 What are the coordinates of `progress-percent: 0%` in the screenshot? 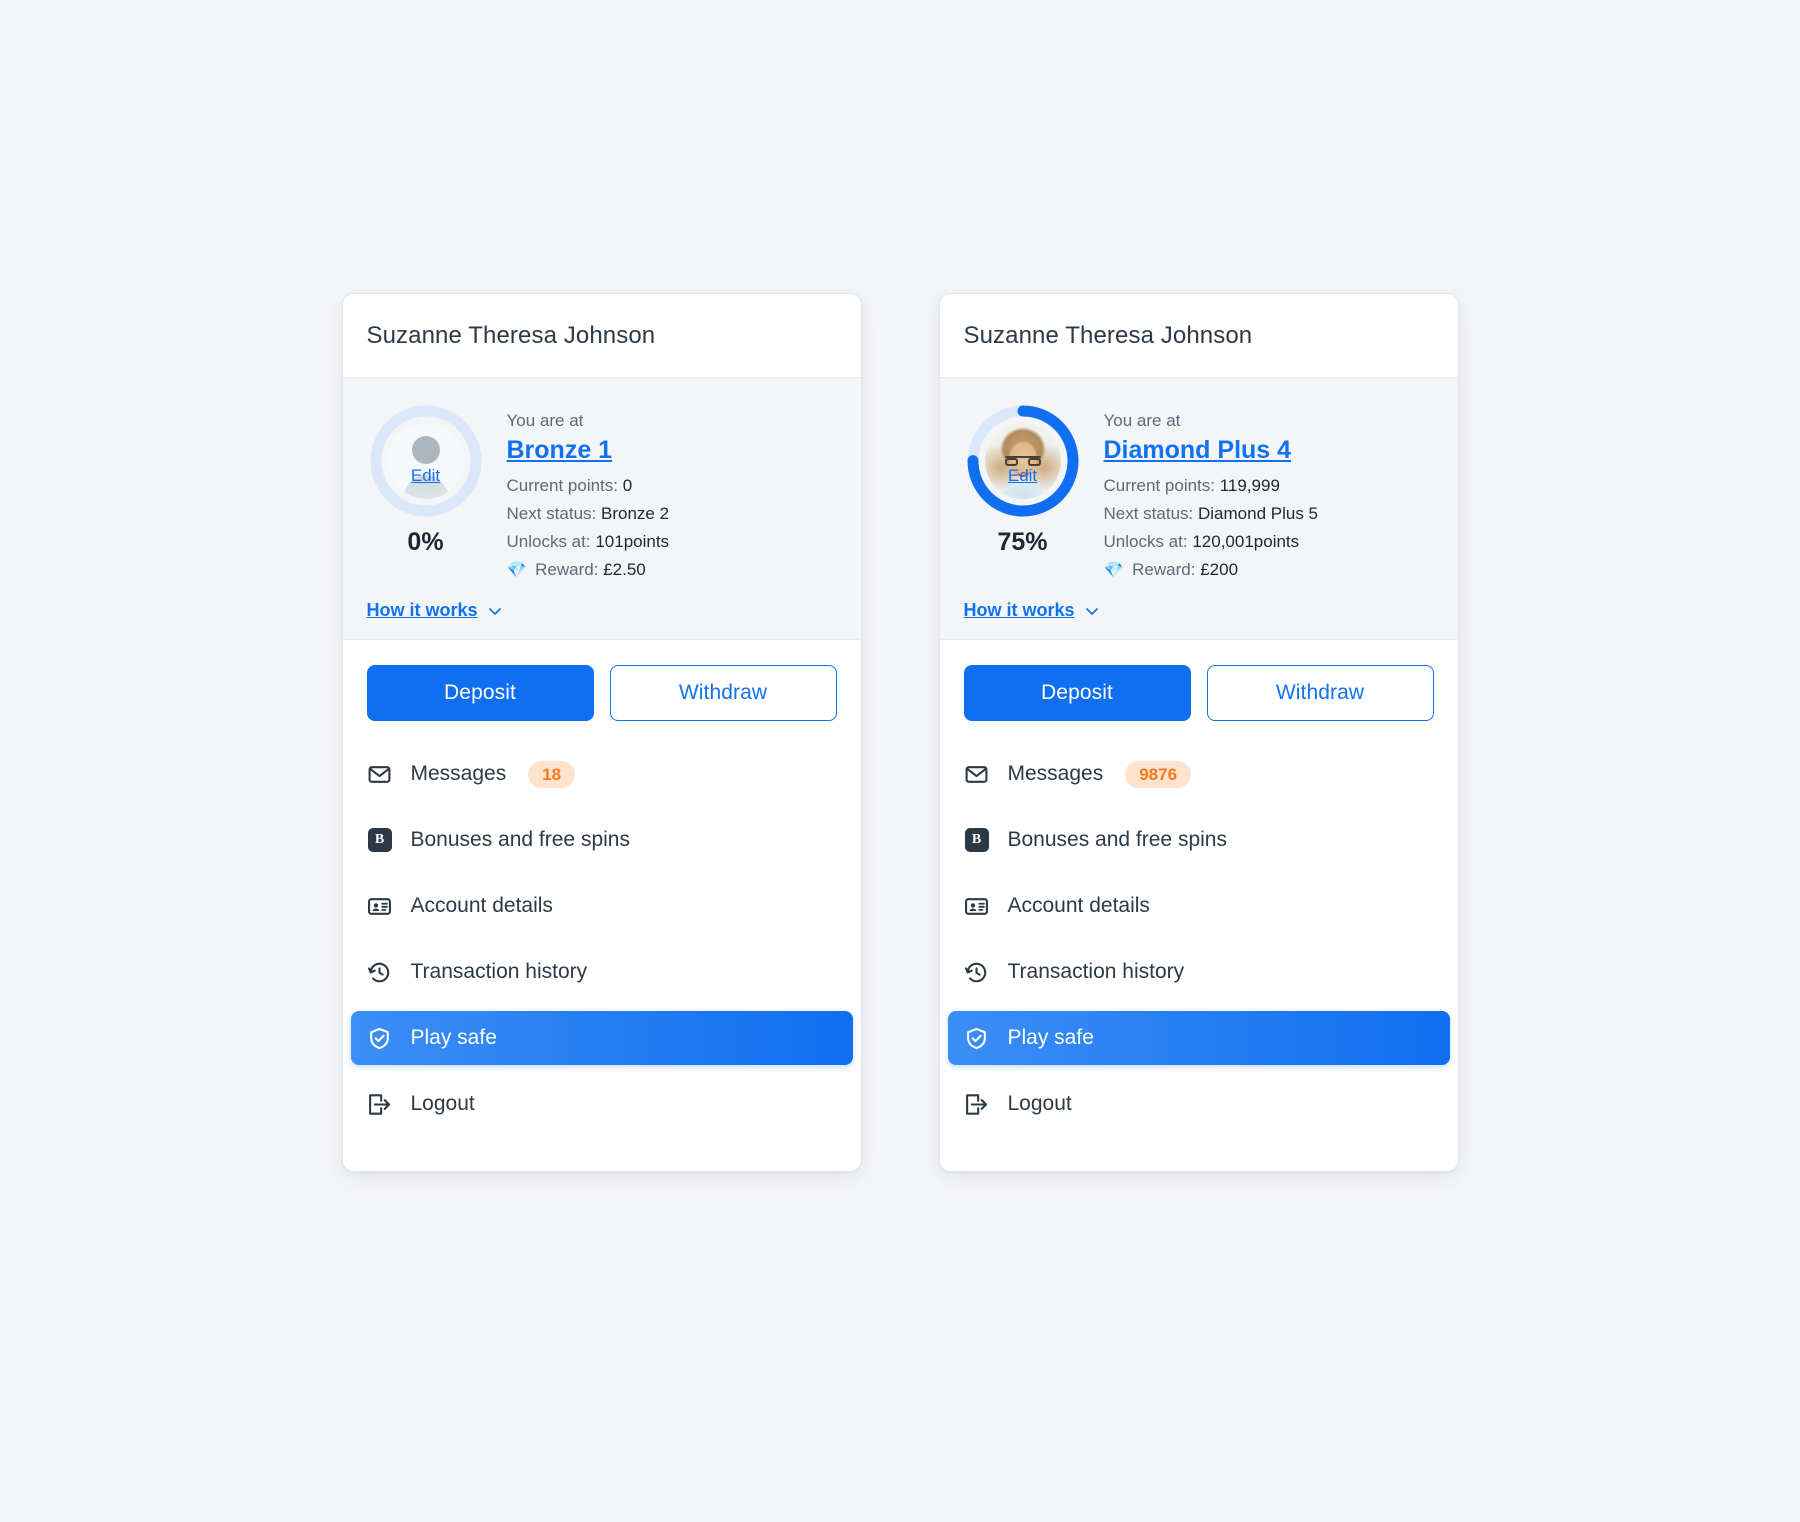 It's located at (425, 542).